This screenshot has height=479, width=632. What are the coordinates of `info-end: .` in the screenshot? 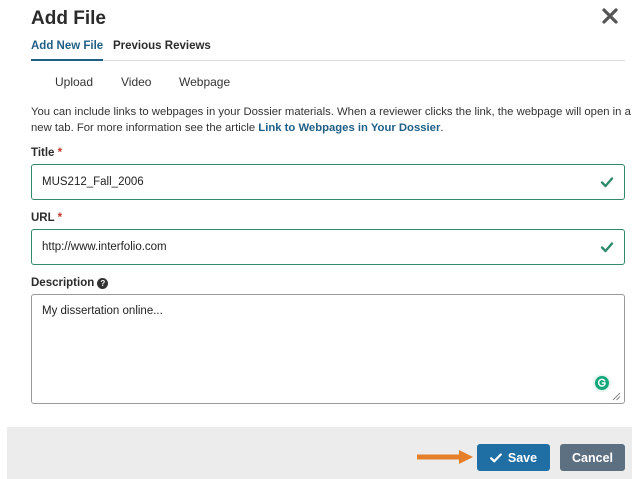 It's located at (442, 128).